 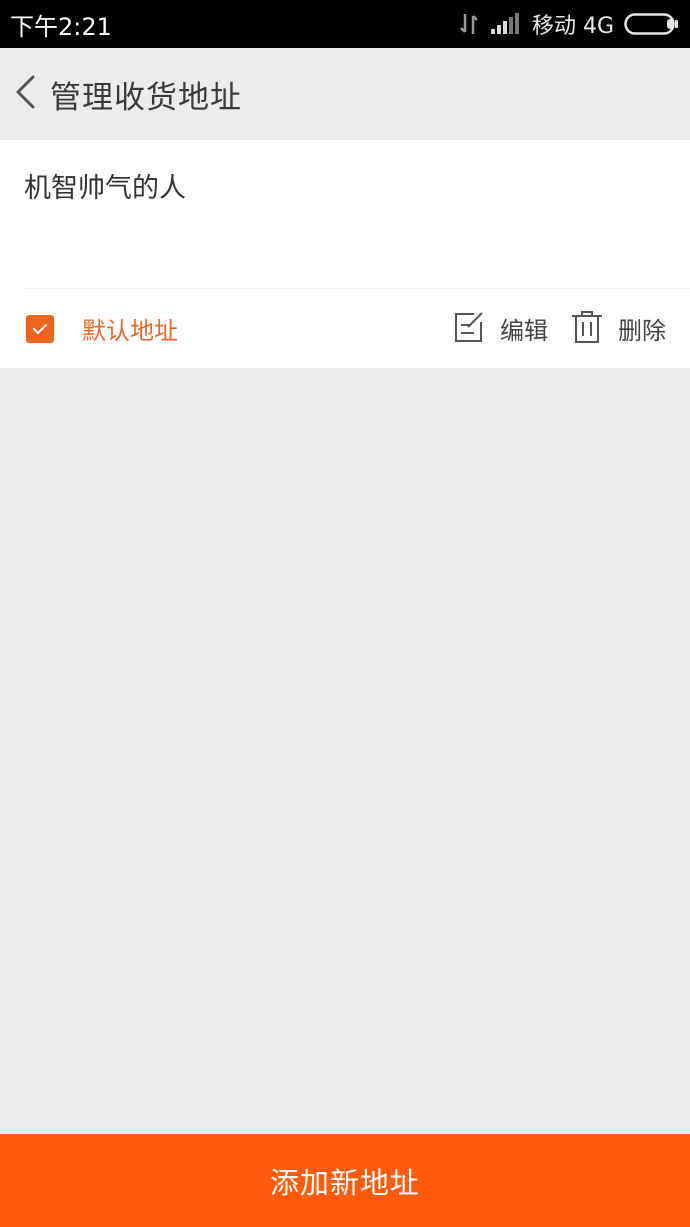 What do you see at coordinates (572, 26) in the screenshot?
I see `status-carrier: 移动 4G` at bounding box center [572, 26].